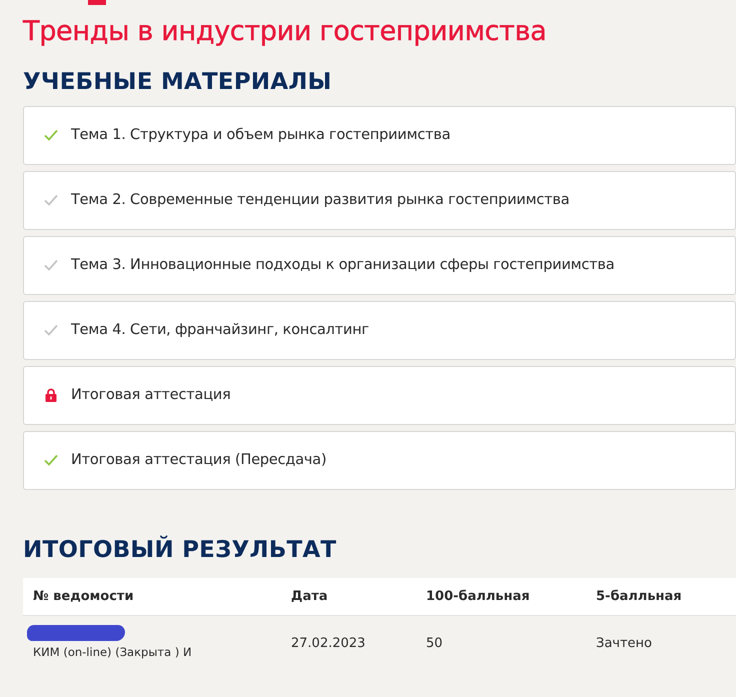 This screenshot has height=697, width=736. Describe the element at coordinates (379, 265) in the screenshot. I see `material-item: Тема 3. Инновационные подходы к организации сферы гостеприимства` at that location.